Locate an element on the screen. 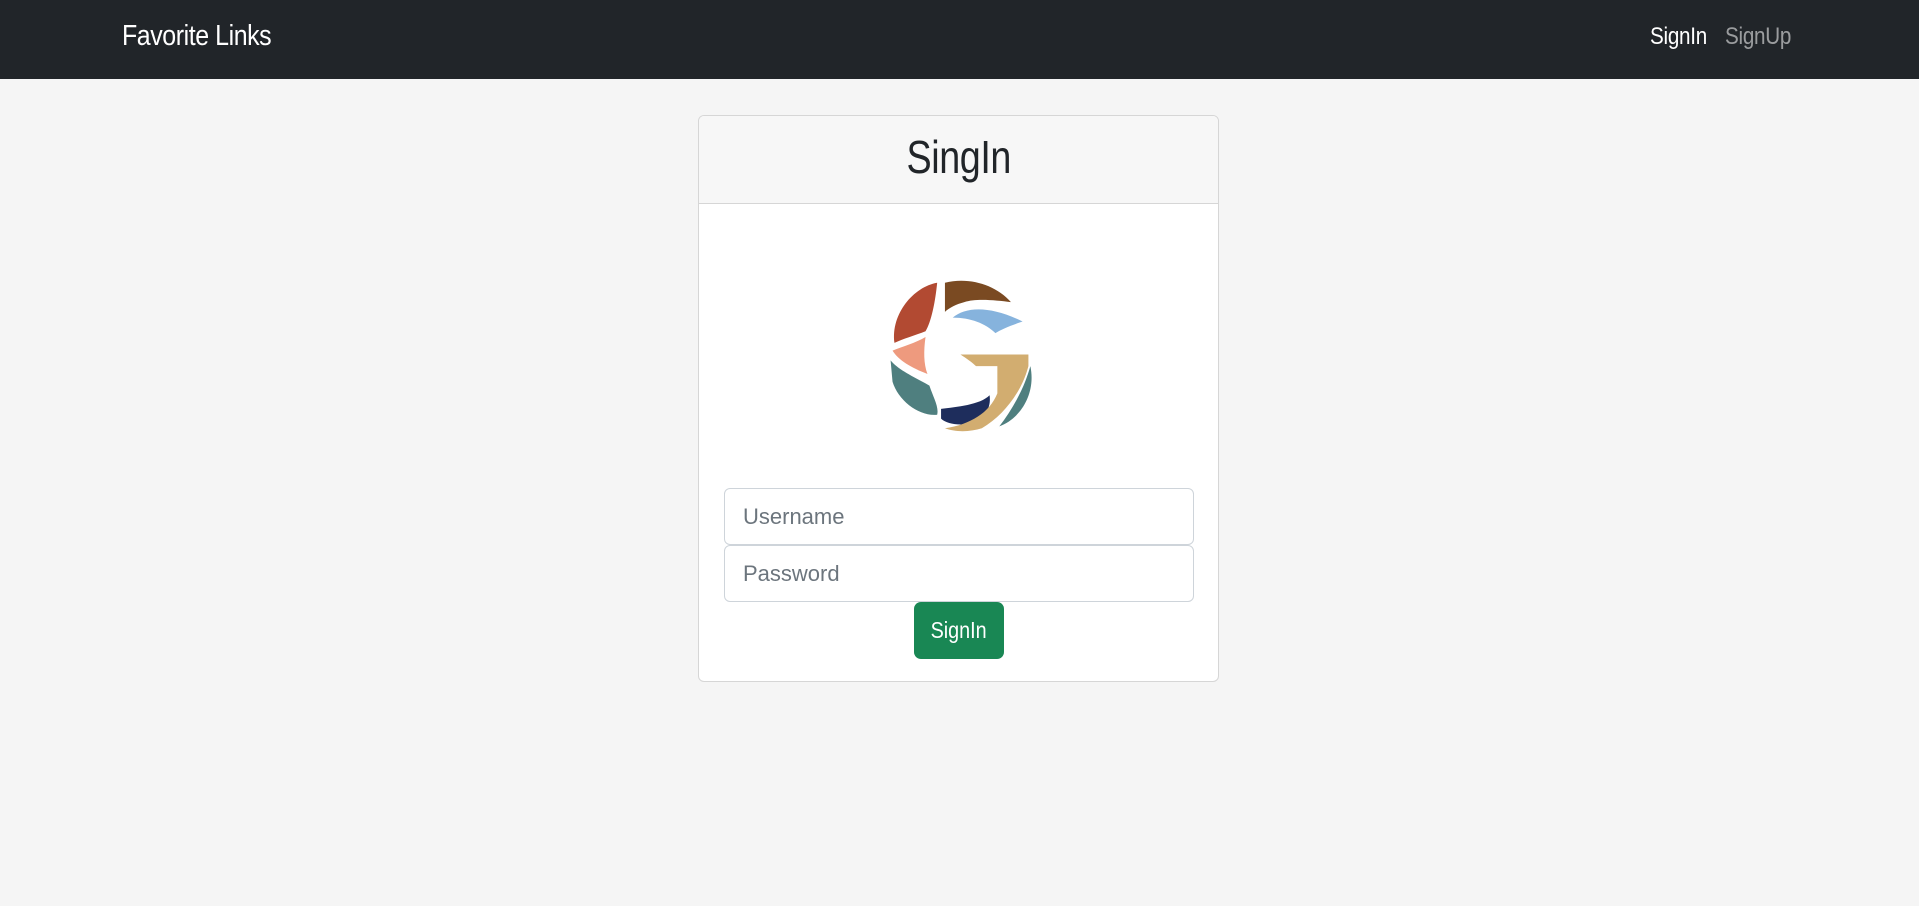  G-logo-icon is located at coordinates (961, 356).